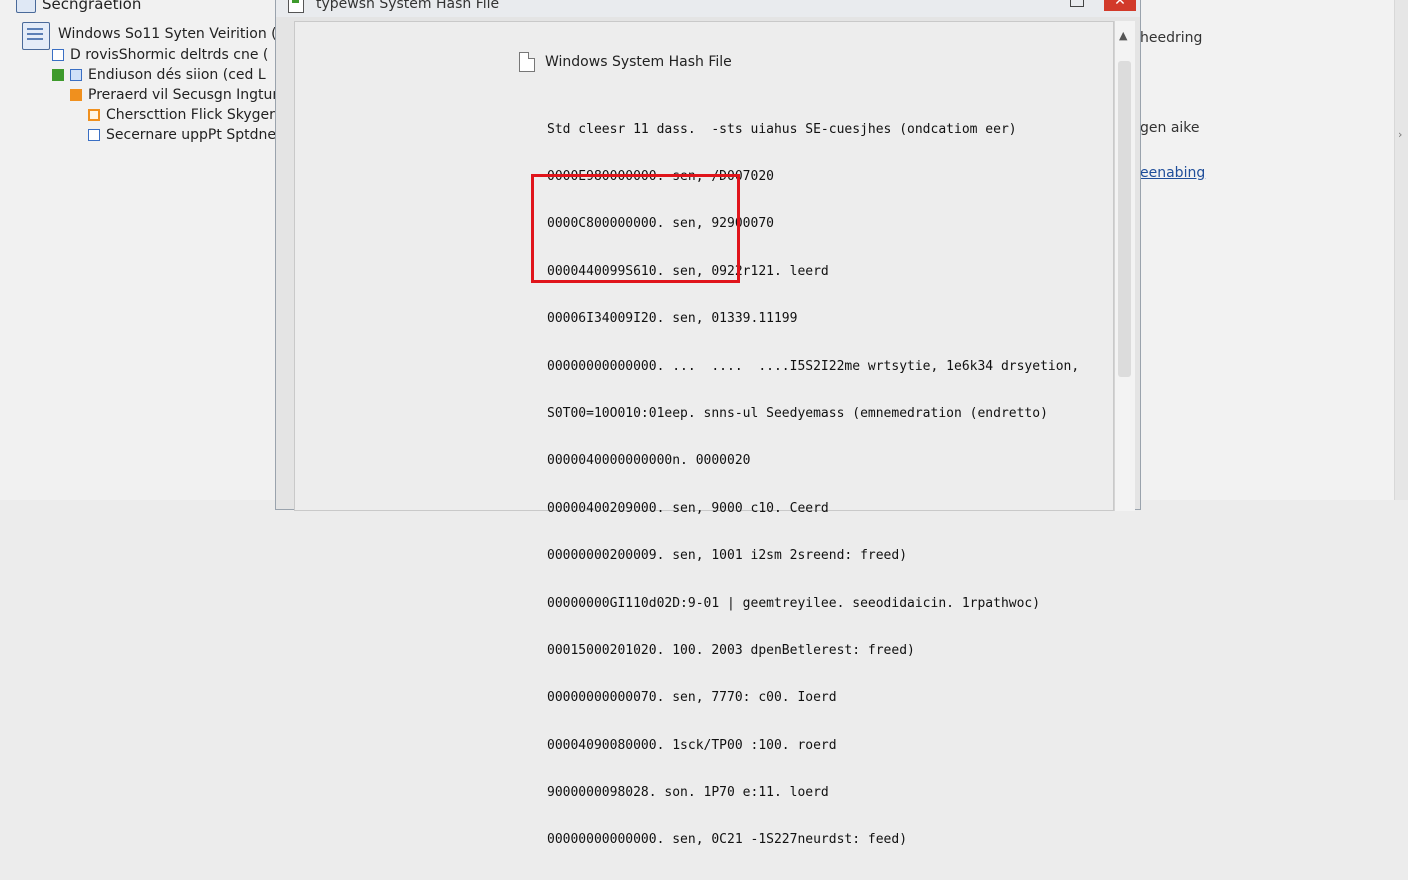 The image size is (1408, 880). I want to click on right-text-heading: heedring, so click(1171, 38).